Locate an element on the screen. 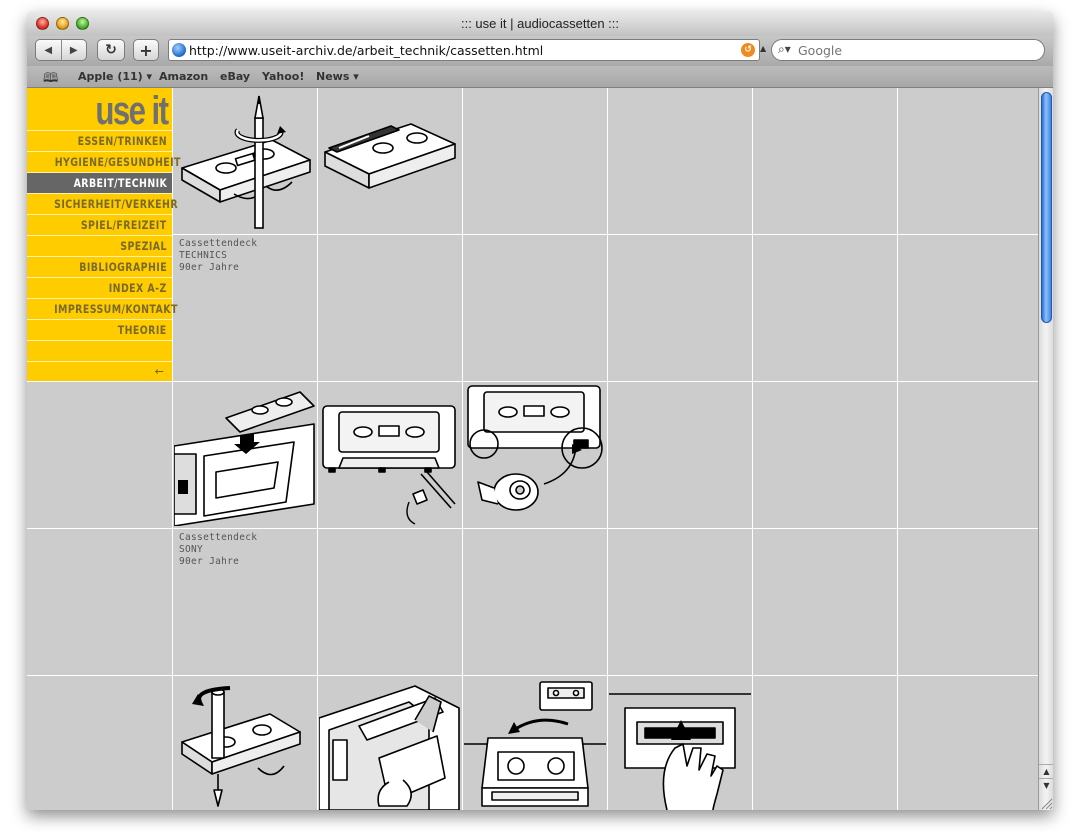  url-history-chevron-icon: ▲ is located at coordinates (763, 48).